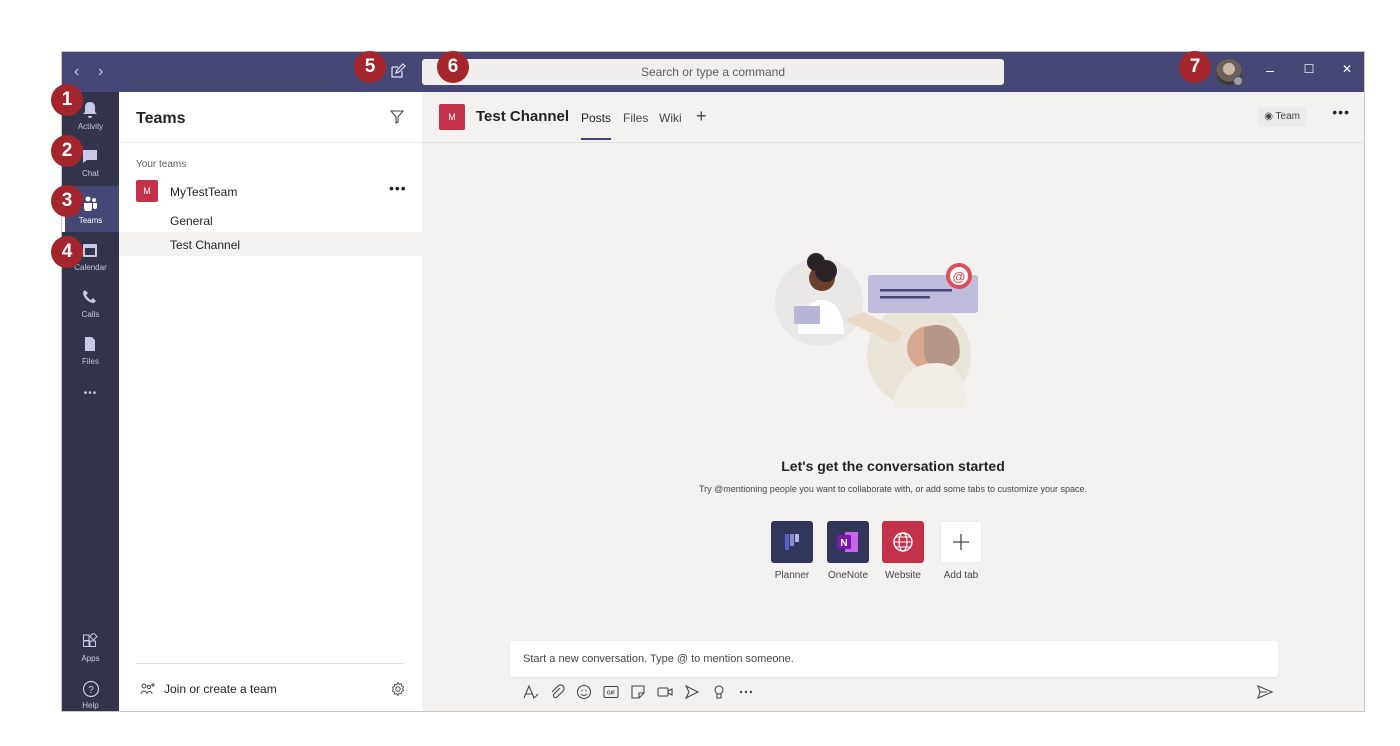  I want to click on rail-item-calls: Calls, so click(90, 303).